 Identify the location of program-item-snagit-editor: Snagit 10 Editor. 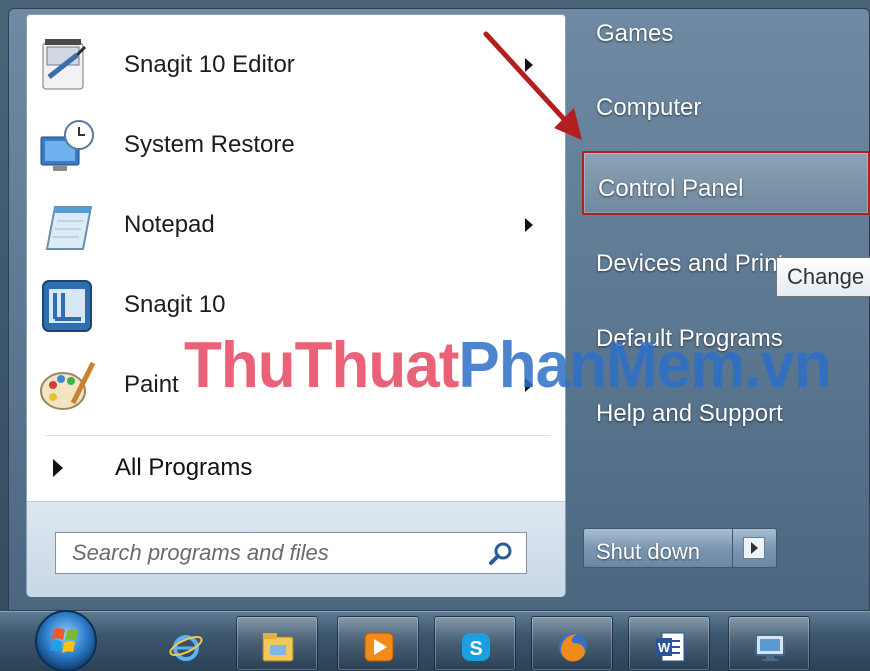
(296, 65).